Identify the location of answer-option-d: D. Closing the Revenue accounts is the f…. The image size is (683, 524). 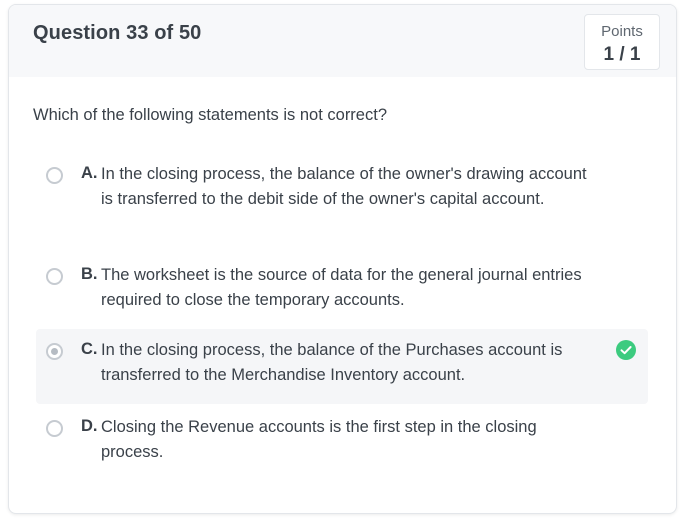
(342, 441).